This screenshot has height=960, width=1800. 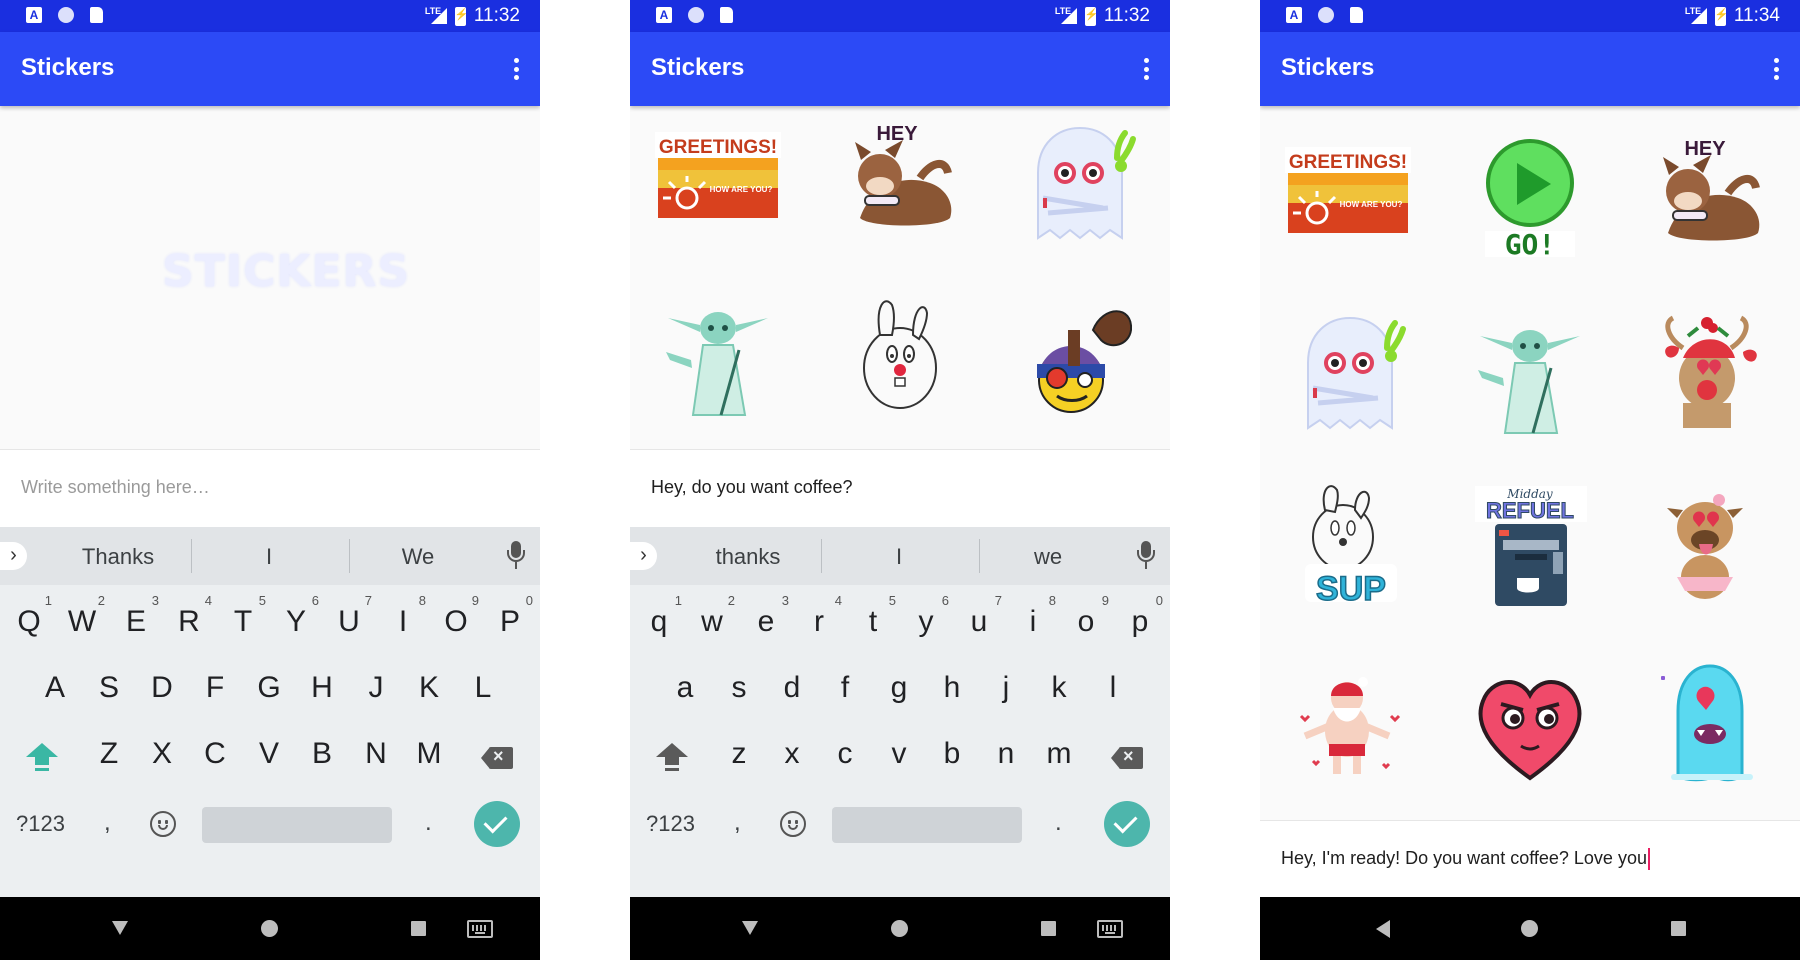 I want to click on key: C, so click(x=215, y=754).